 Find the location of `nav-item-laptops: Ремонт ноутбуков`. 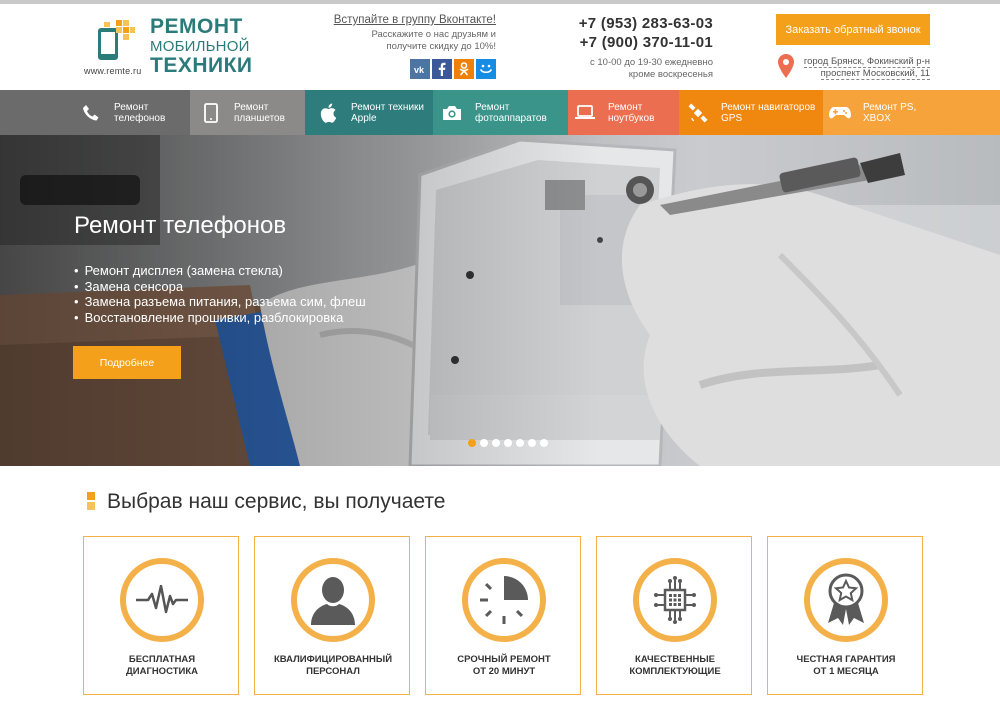

nav-item-laptops: Ремонт ноутбуков is located at coordinates (623, 112).